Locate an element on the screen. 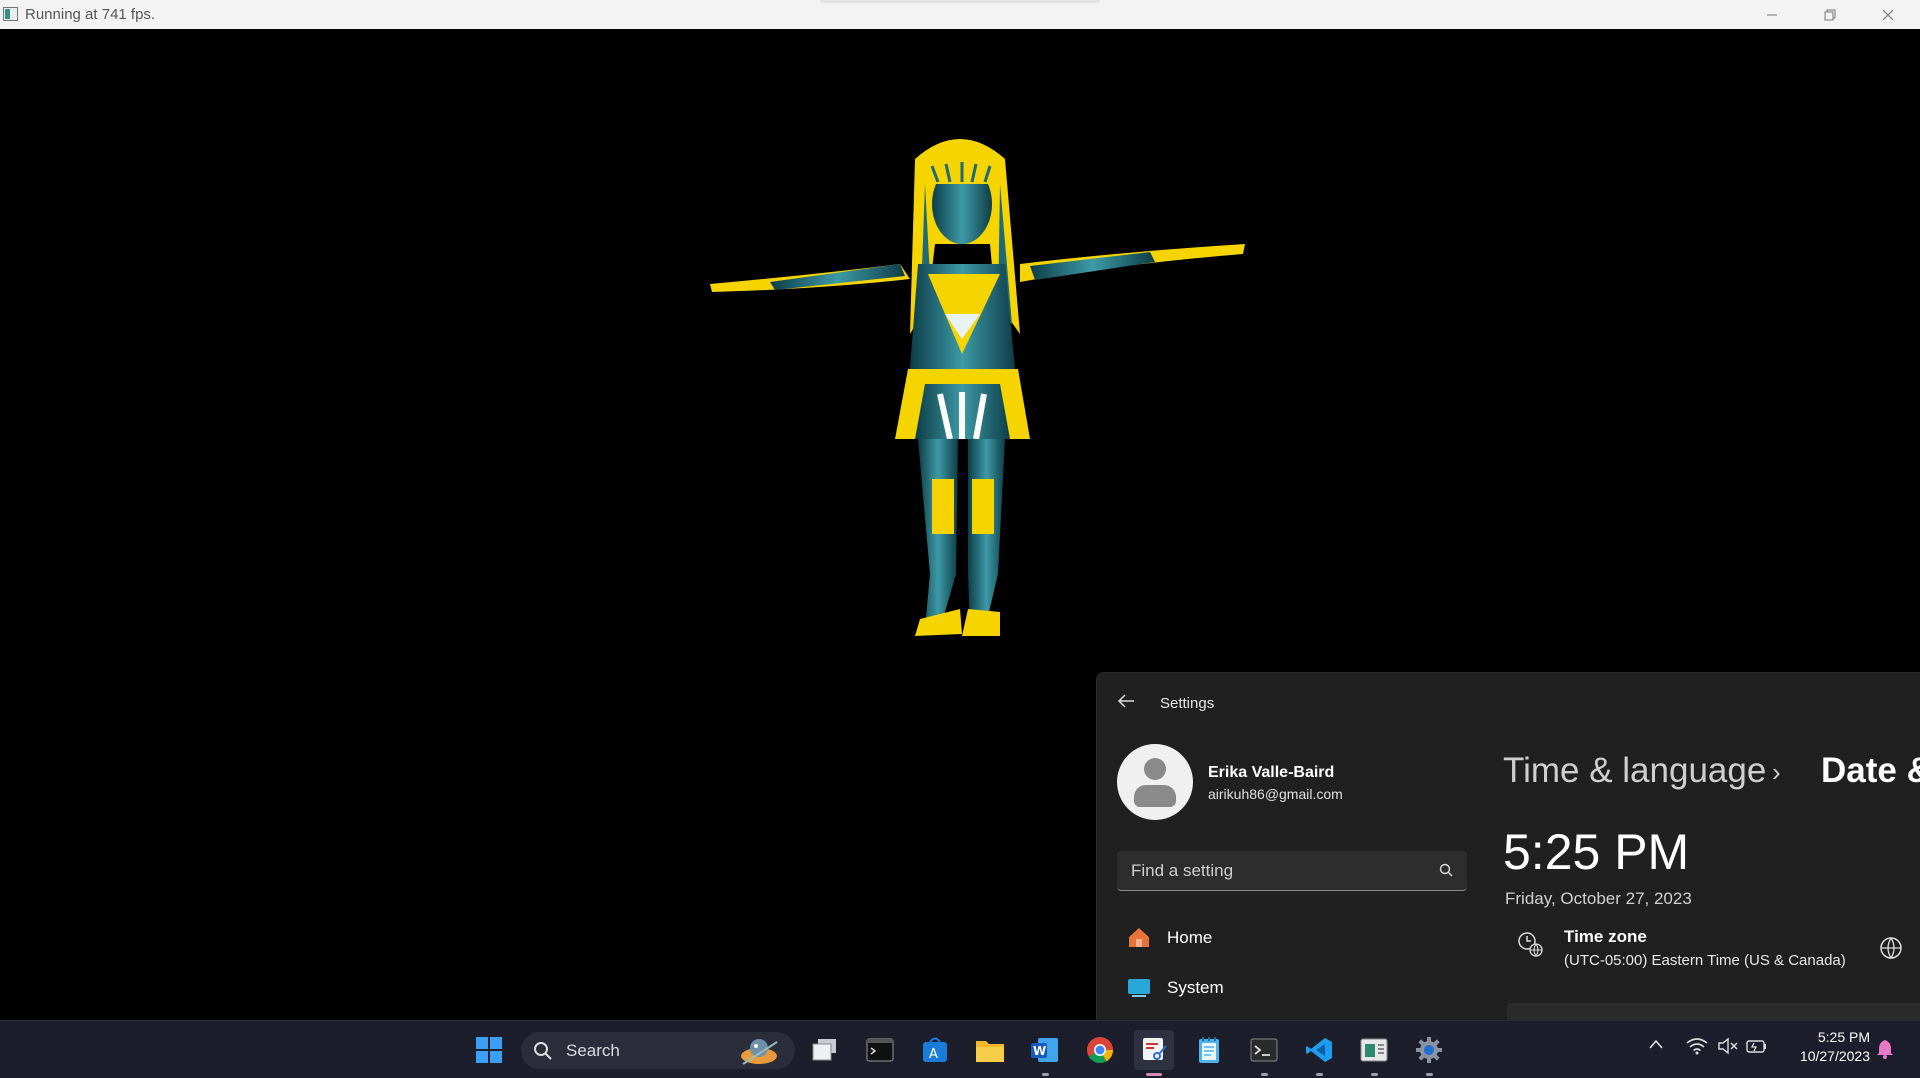  taskbar-app-file-explorer is located at coordinates (990, 1050).